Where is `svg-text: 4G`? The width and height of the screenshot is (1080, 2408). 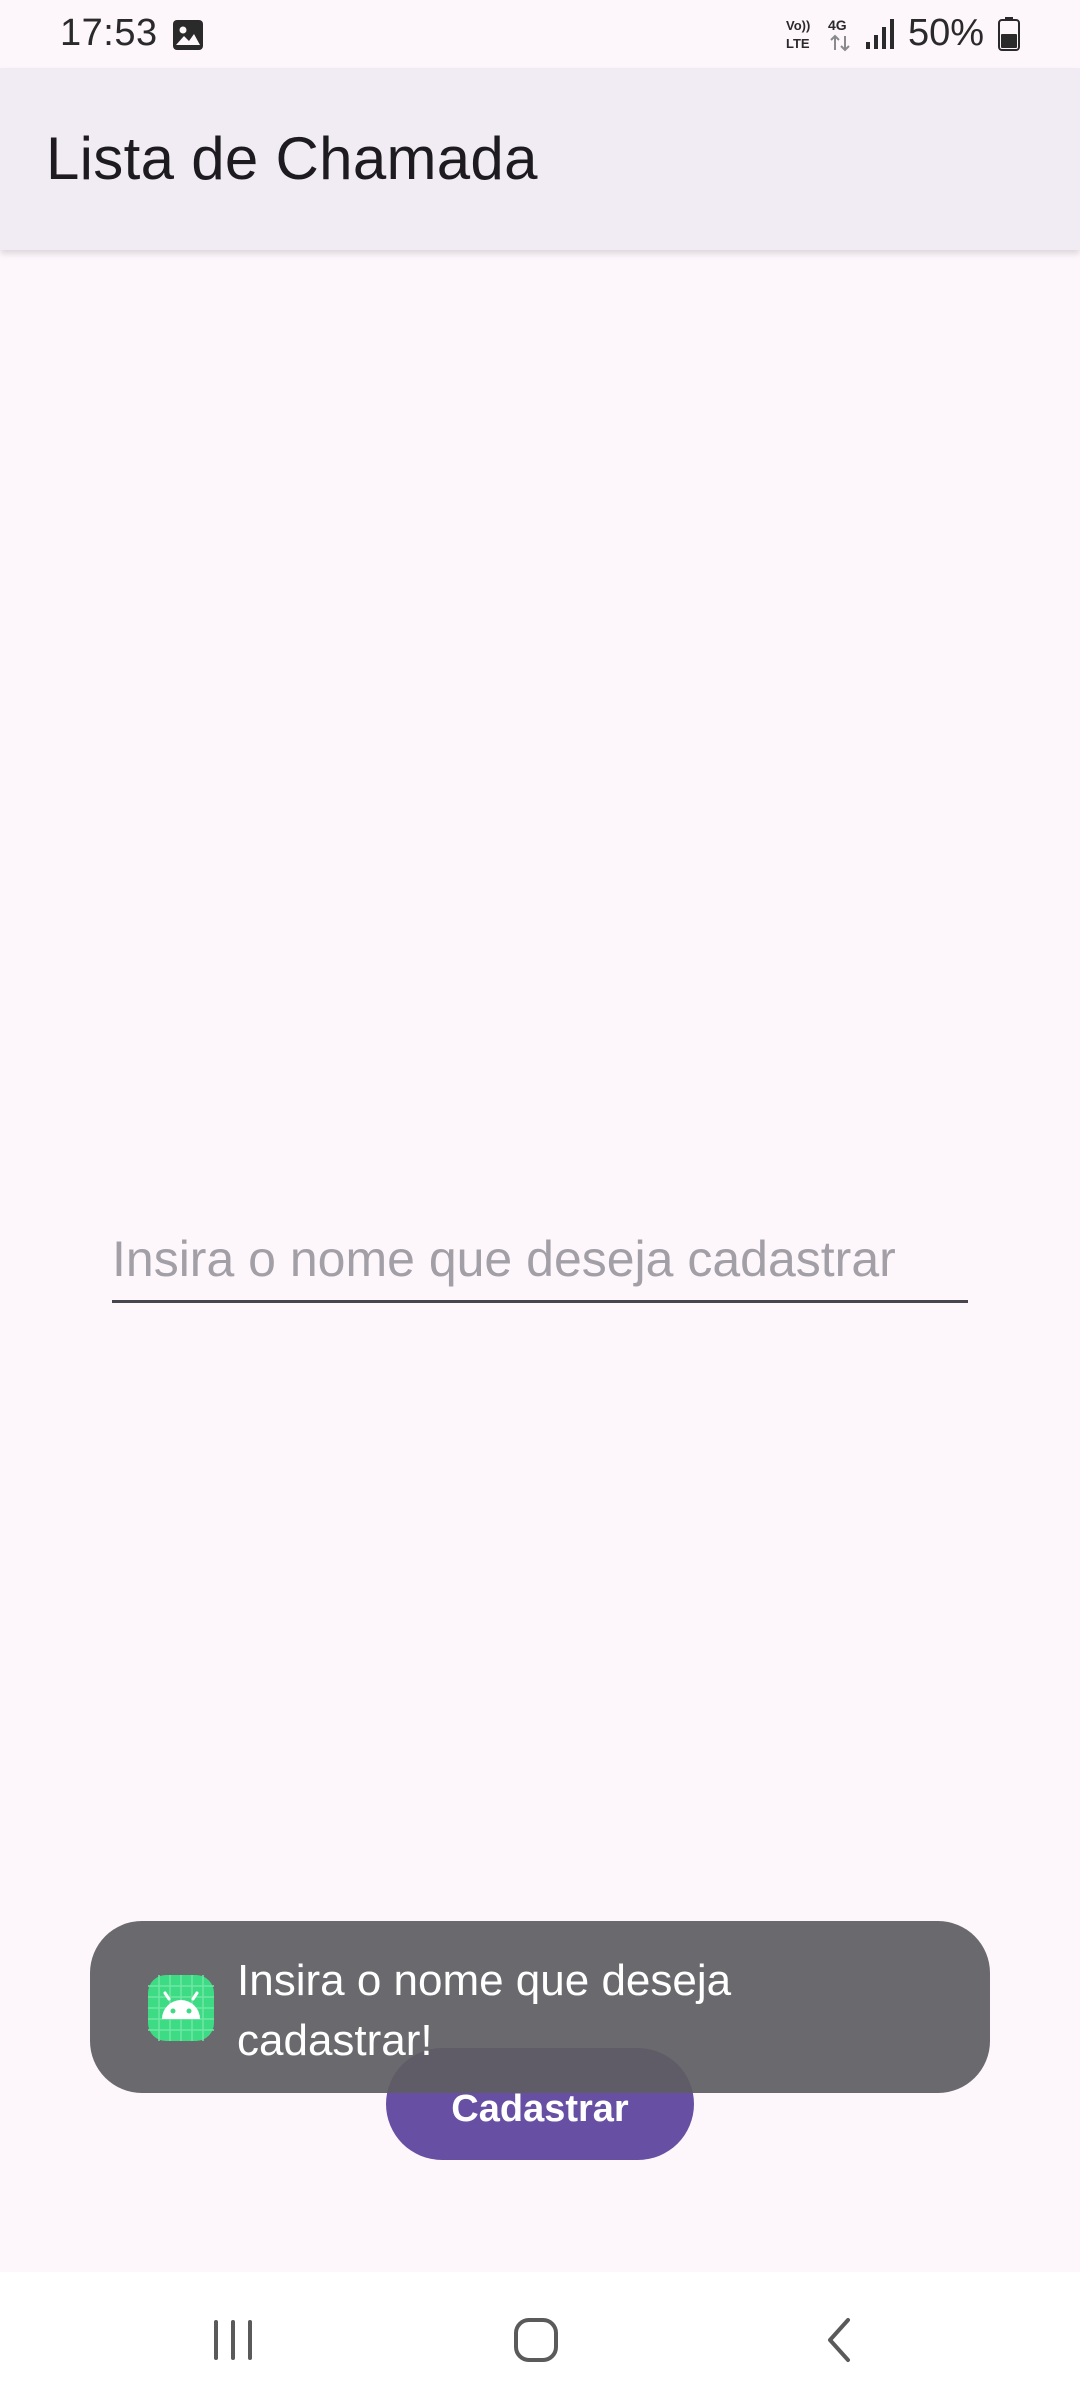
svg-text: 4G is located at coordinates (837, 25).